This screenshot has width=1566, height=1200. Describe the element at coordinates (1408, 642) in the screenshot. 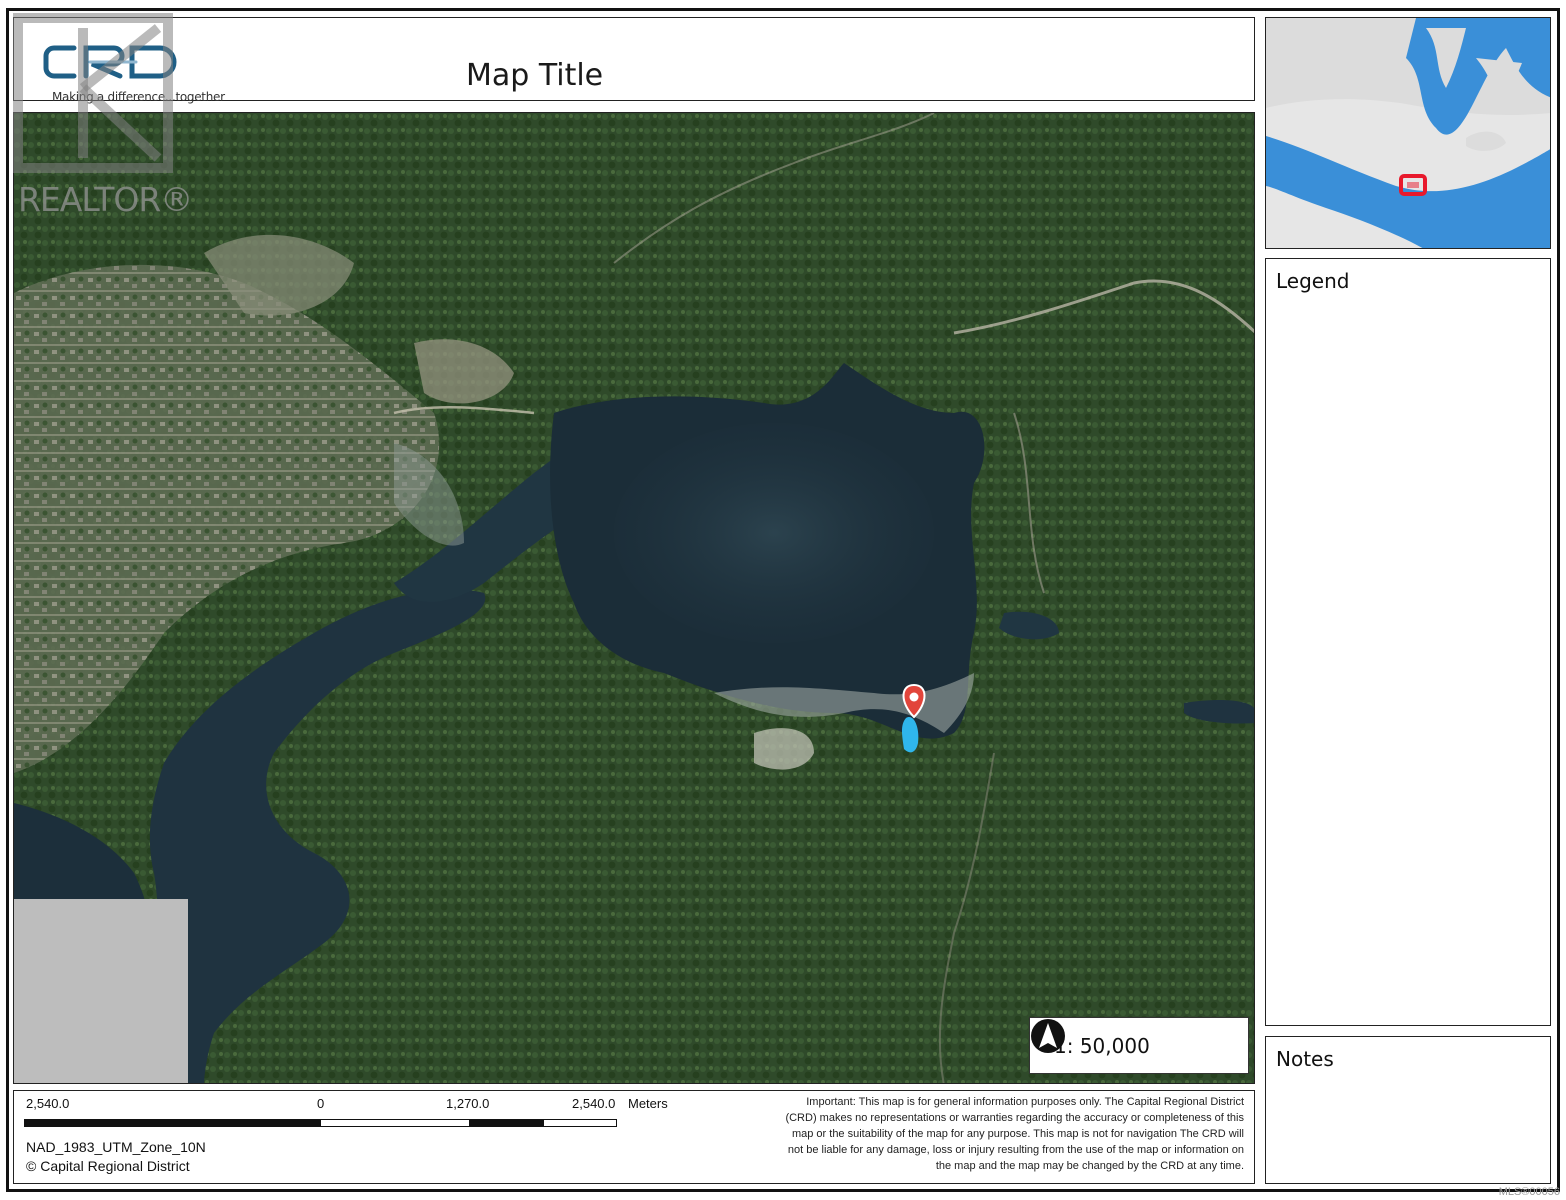

I see `legend-panel: Legend` at that location.